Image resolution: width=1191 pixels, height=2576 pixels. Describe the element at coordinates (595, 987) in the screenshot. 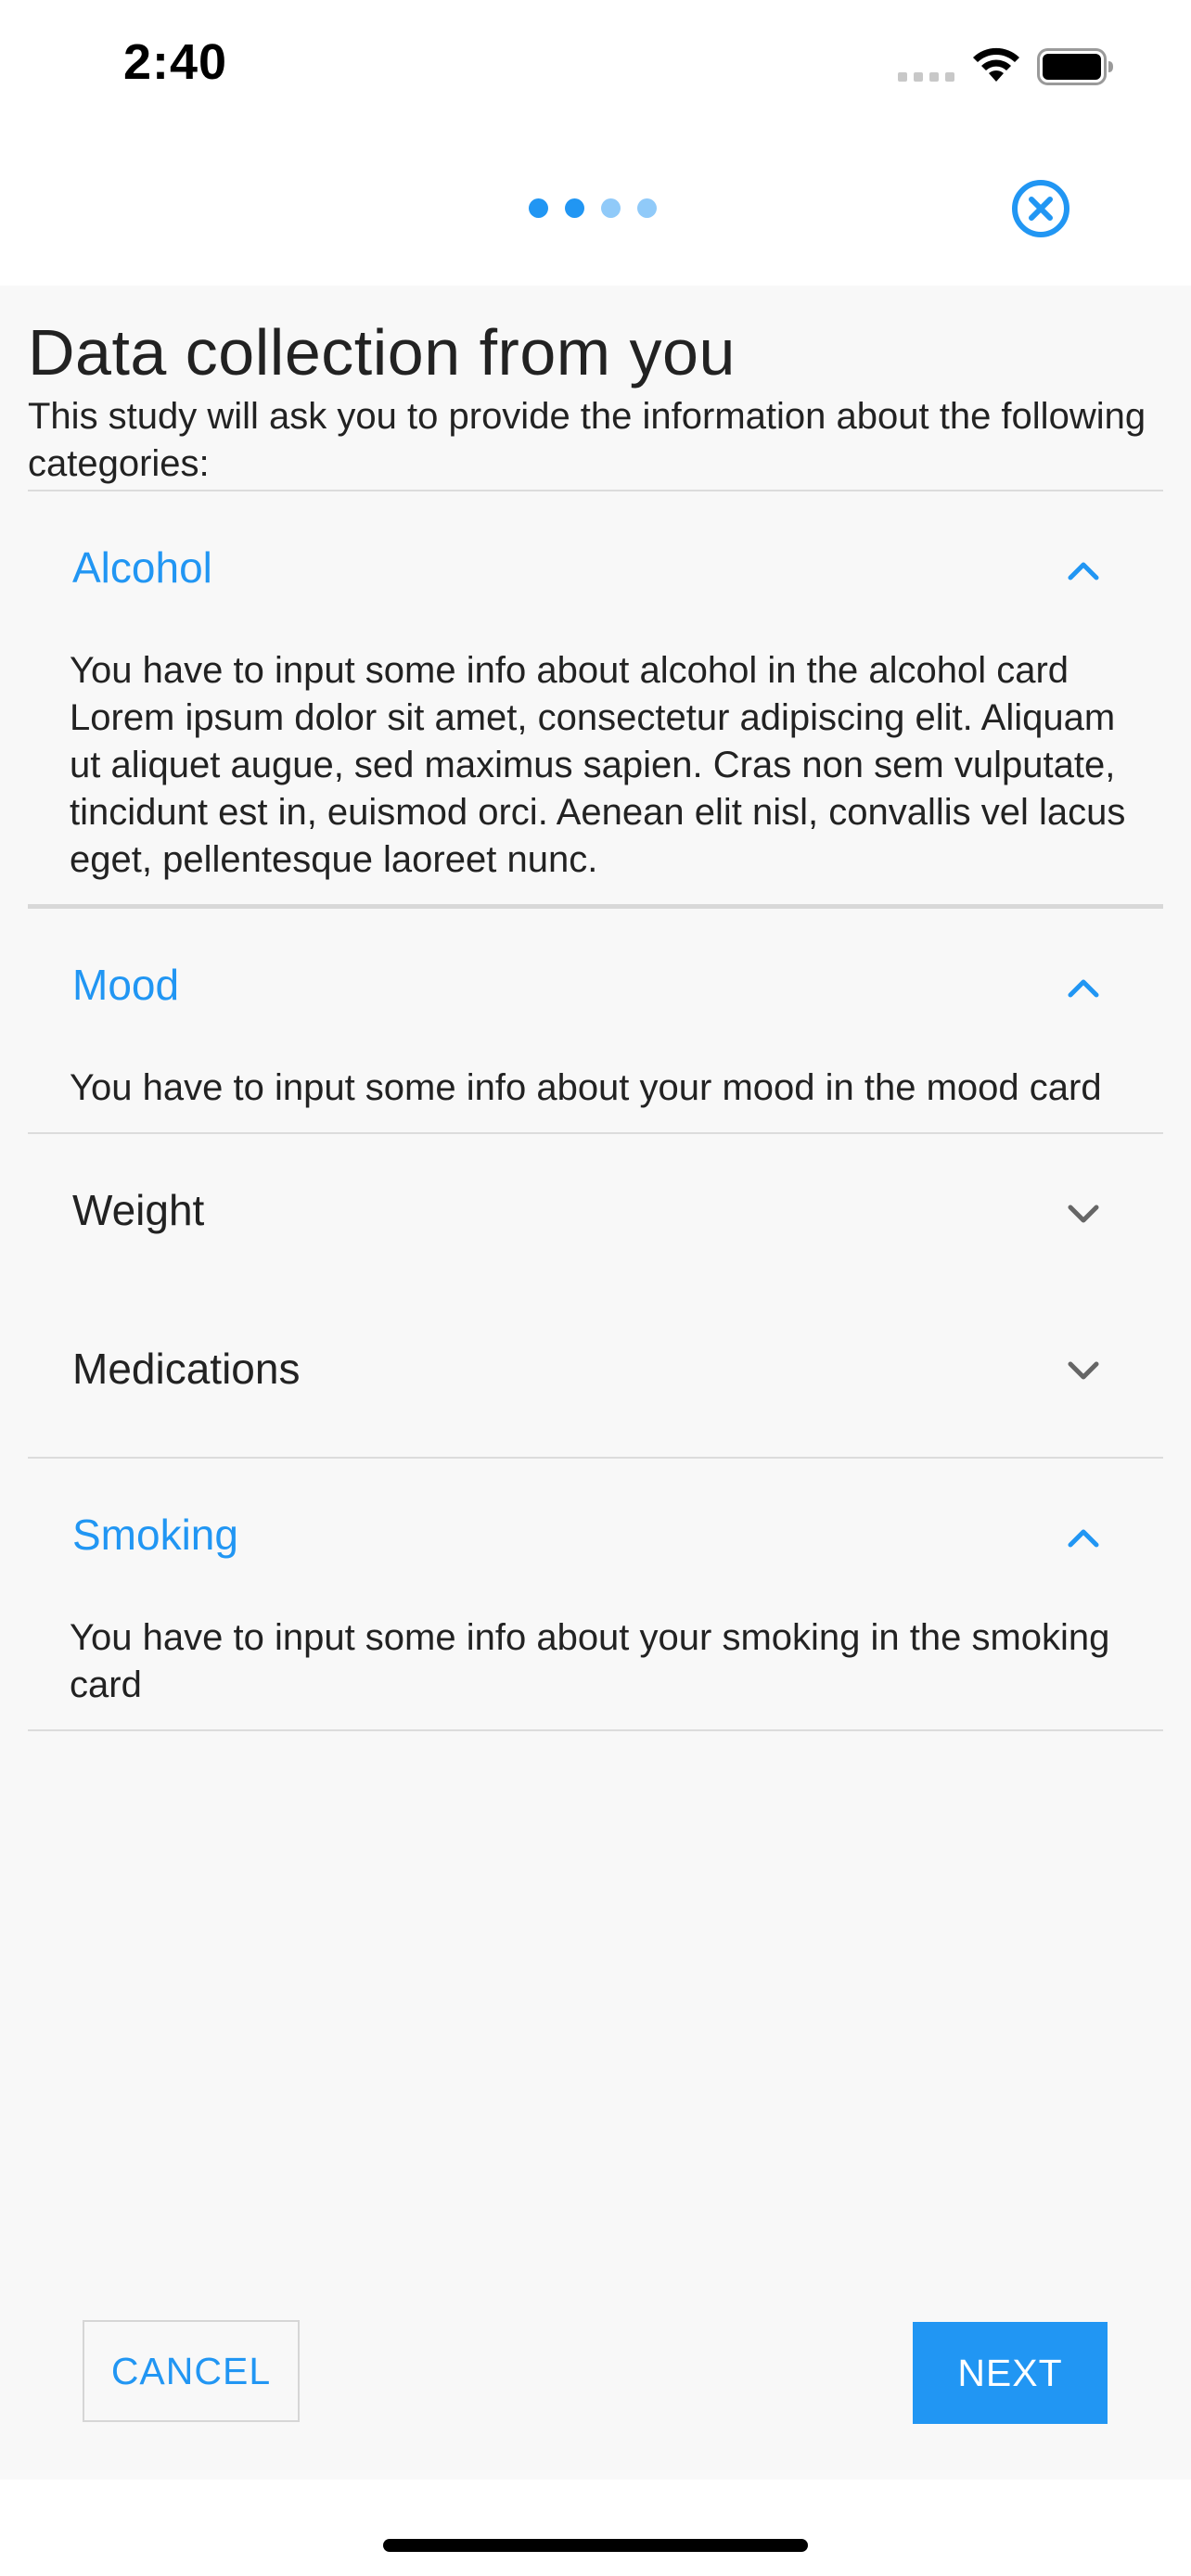

I see `category-header-mood: Mood` at that location.